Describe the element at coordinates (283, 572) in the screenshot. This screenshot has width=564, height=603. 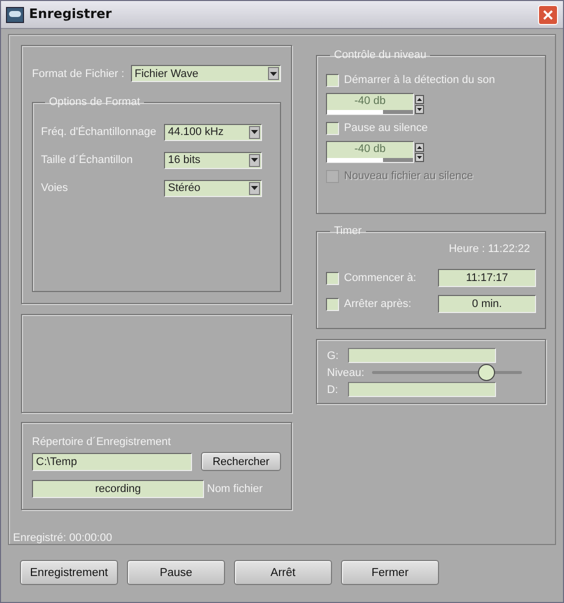
I see `action-button: Arrêt` at that location.